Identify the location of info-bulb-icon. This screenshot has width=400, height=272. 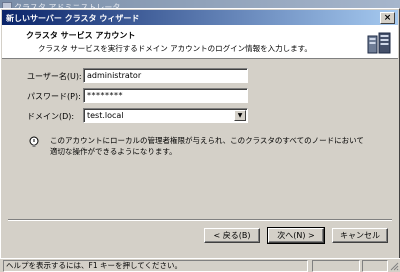
(34, 141).